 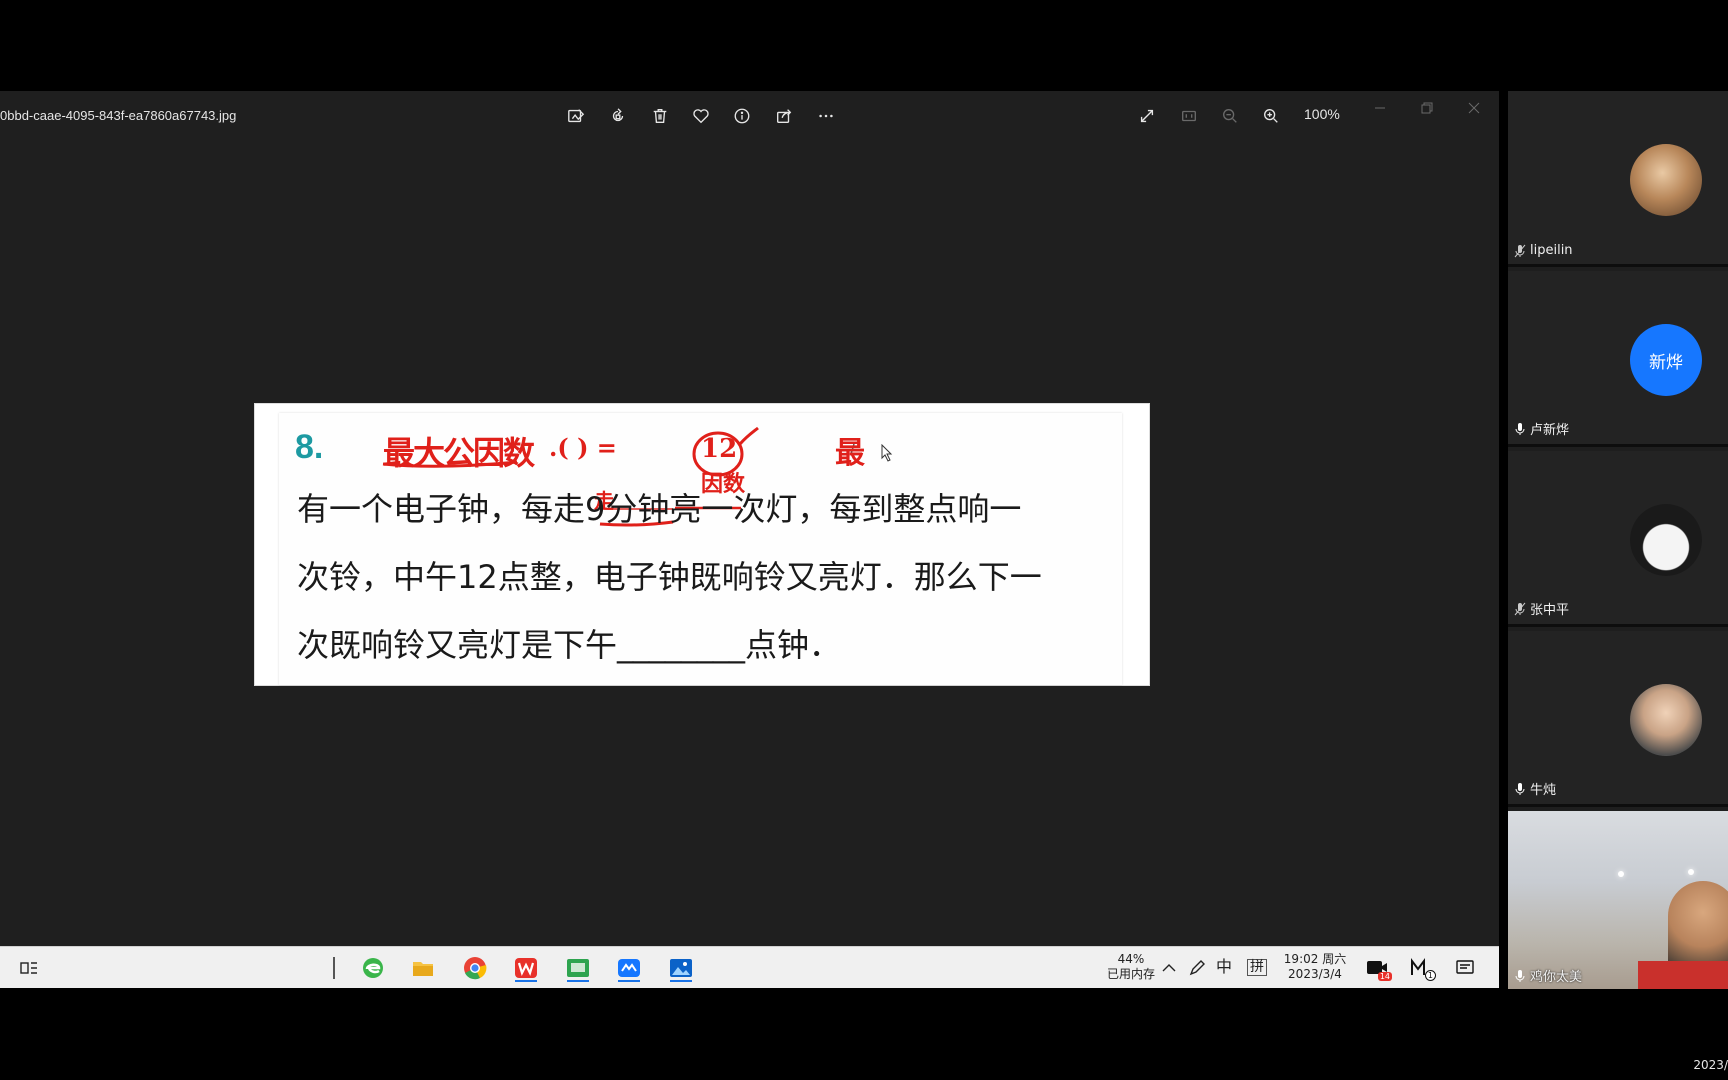 I want to click on question-line: 次铃，中午12点整，电子钟既响铃又亮灯．那么下一, so click(x=669, y=577).